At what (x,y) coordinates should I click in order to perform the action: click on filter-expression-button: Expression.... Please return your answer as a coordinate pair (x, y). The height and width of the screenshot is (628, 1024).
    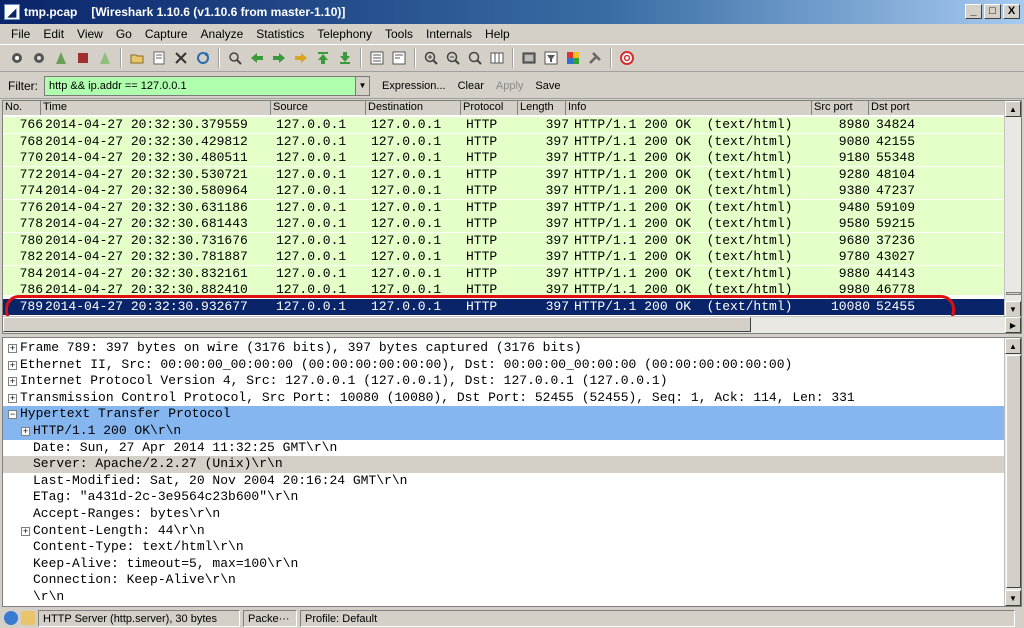
    Looking at the image, I should click on (414, 86).